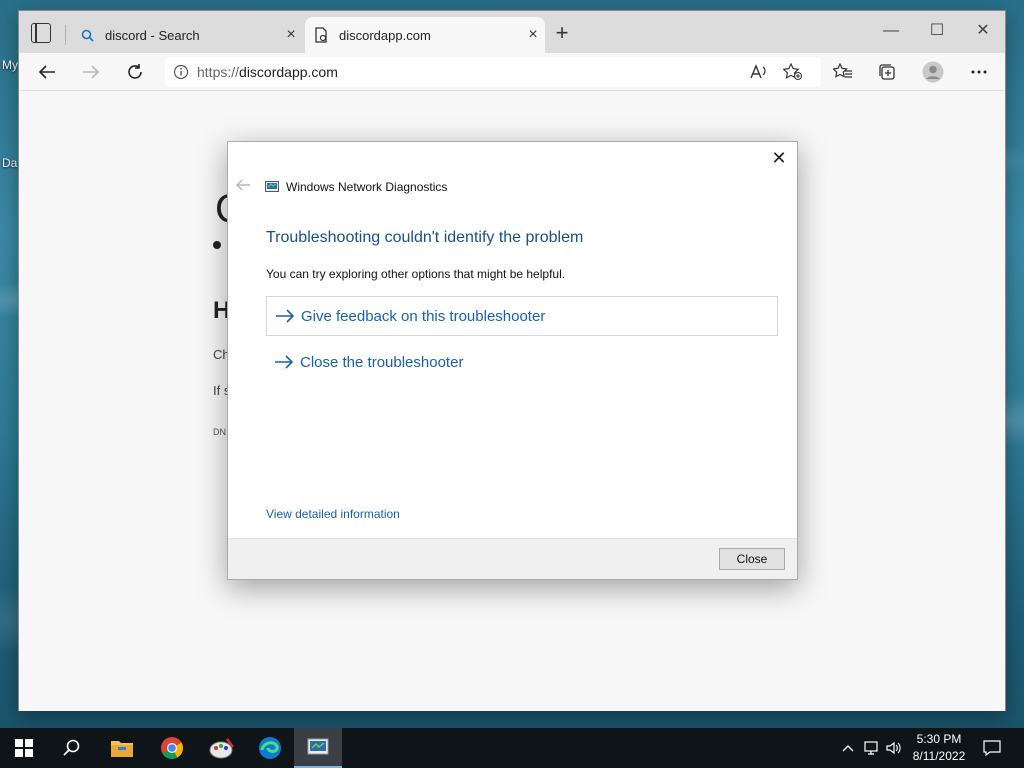 The image size is (1024, 768). What do you see at coordinates (172, 748) in the screenshot?
I see `chrome-icon` at bounding box center [172, 748].